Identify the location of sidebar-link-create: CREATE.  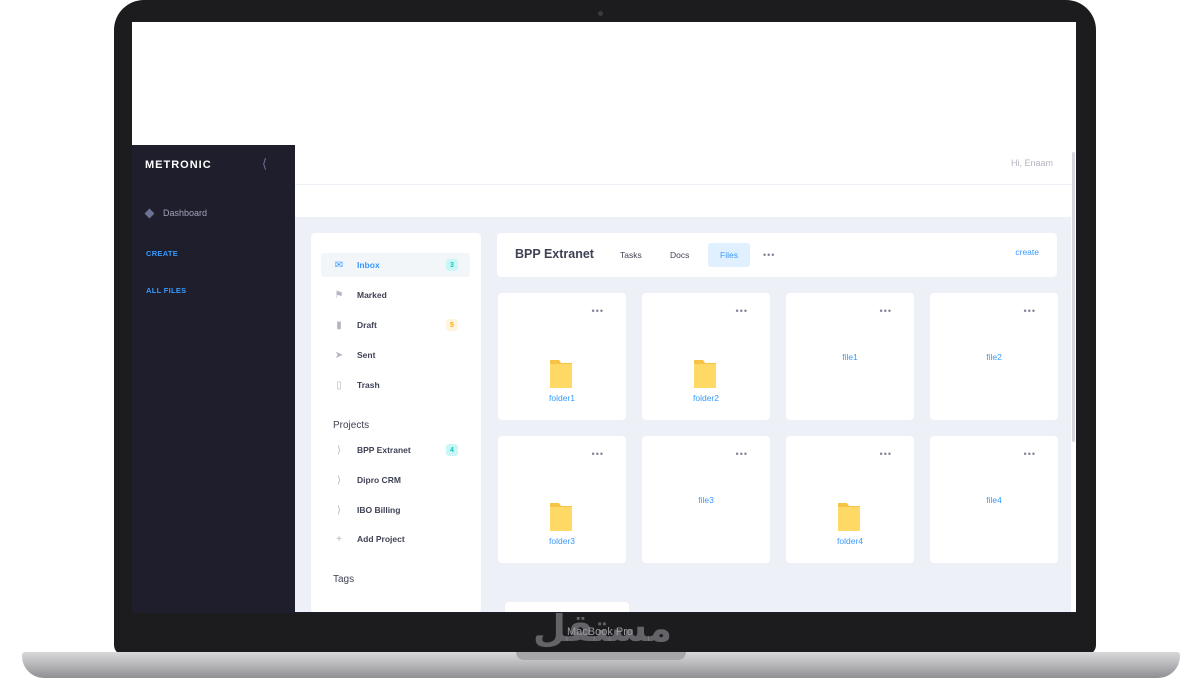
(162, 253).